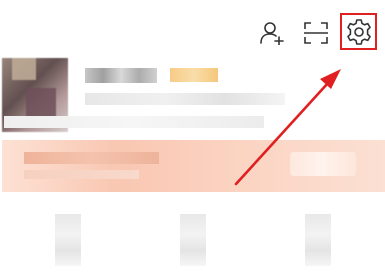 This screenshot has width=385, height=278. What do you see at coordinates (194, 75) in the screenshot?
I see `vip-badge-blurred` at bounding box center [194, 75].